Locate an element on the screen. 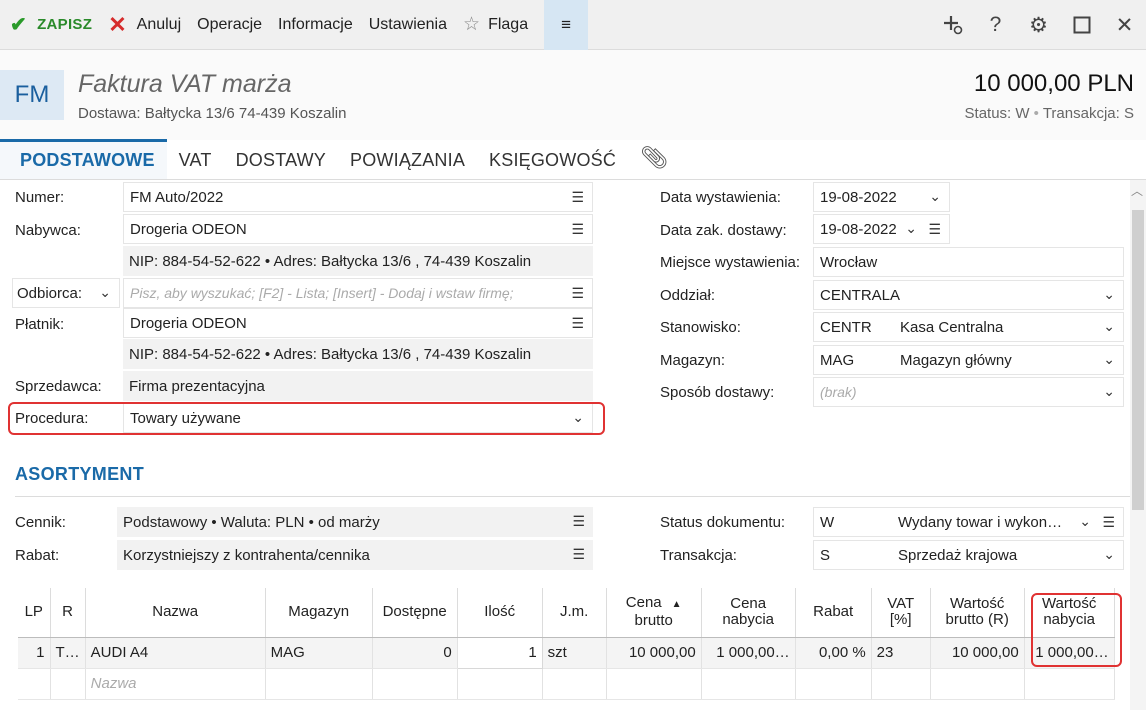 This screenshot has width=1146, height=710. cell-wartosc-brutto: 10 000,00 is located at coordinates (977, 653).